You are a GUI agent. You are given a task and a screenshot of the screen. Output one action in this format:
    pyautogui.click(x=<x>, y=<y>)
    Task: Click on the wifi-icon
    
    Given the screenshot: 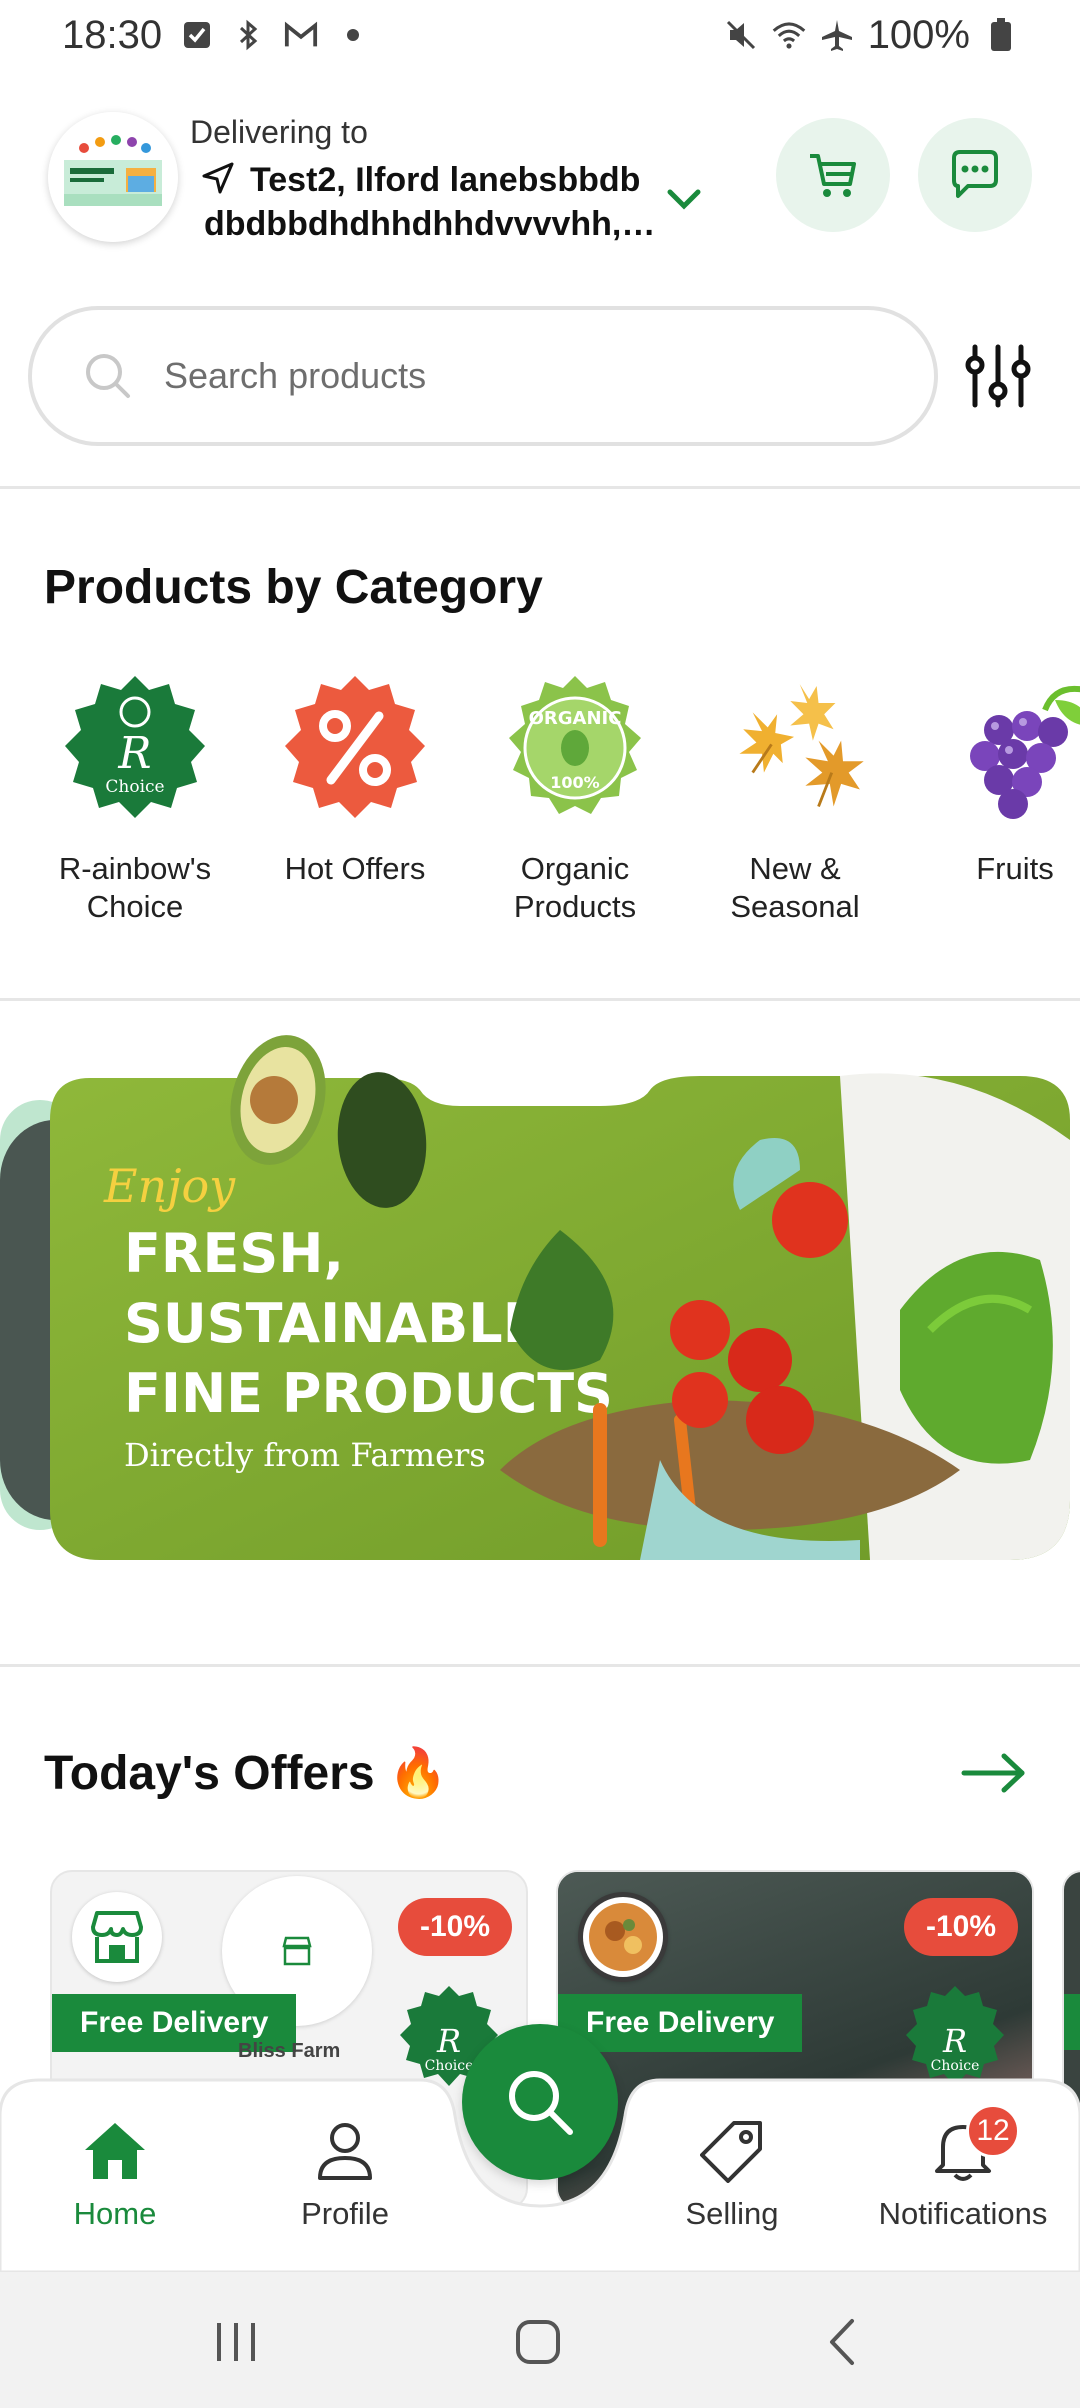 What is the action you would take?
    pyautogui.click(x=789, y=35)
    